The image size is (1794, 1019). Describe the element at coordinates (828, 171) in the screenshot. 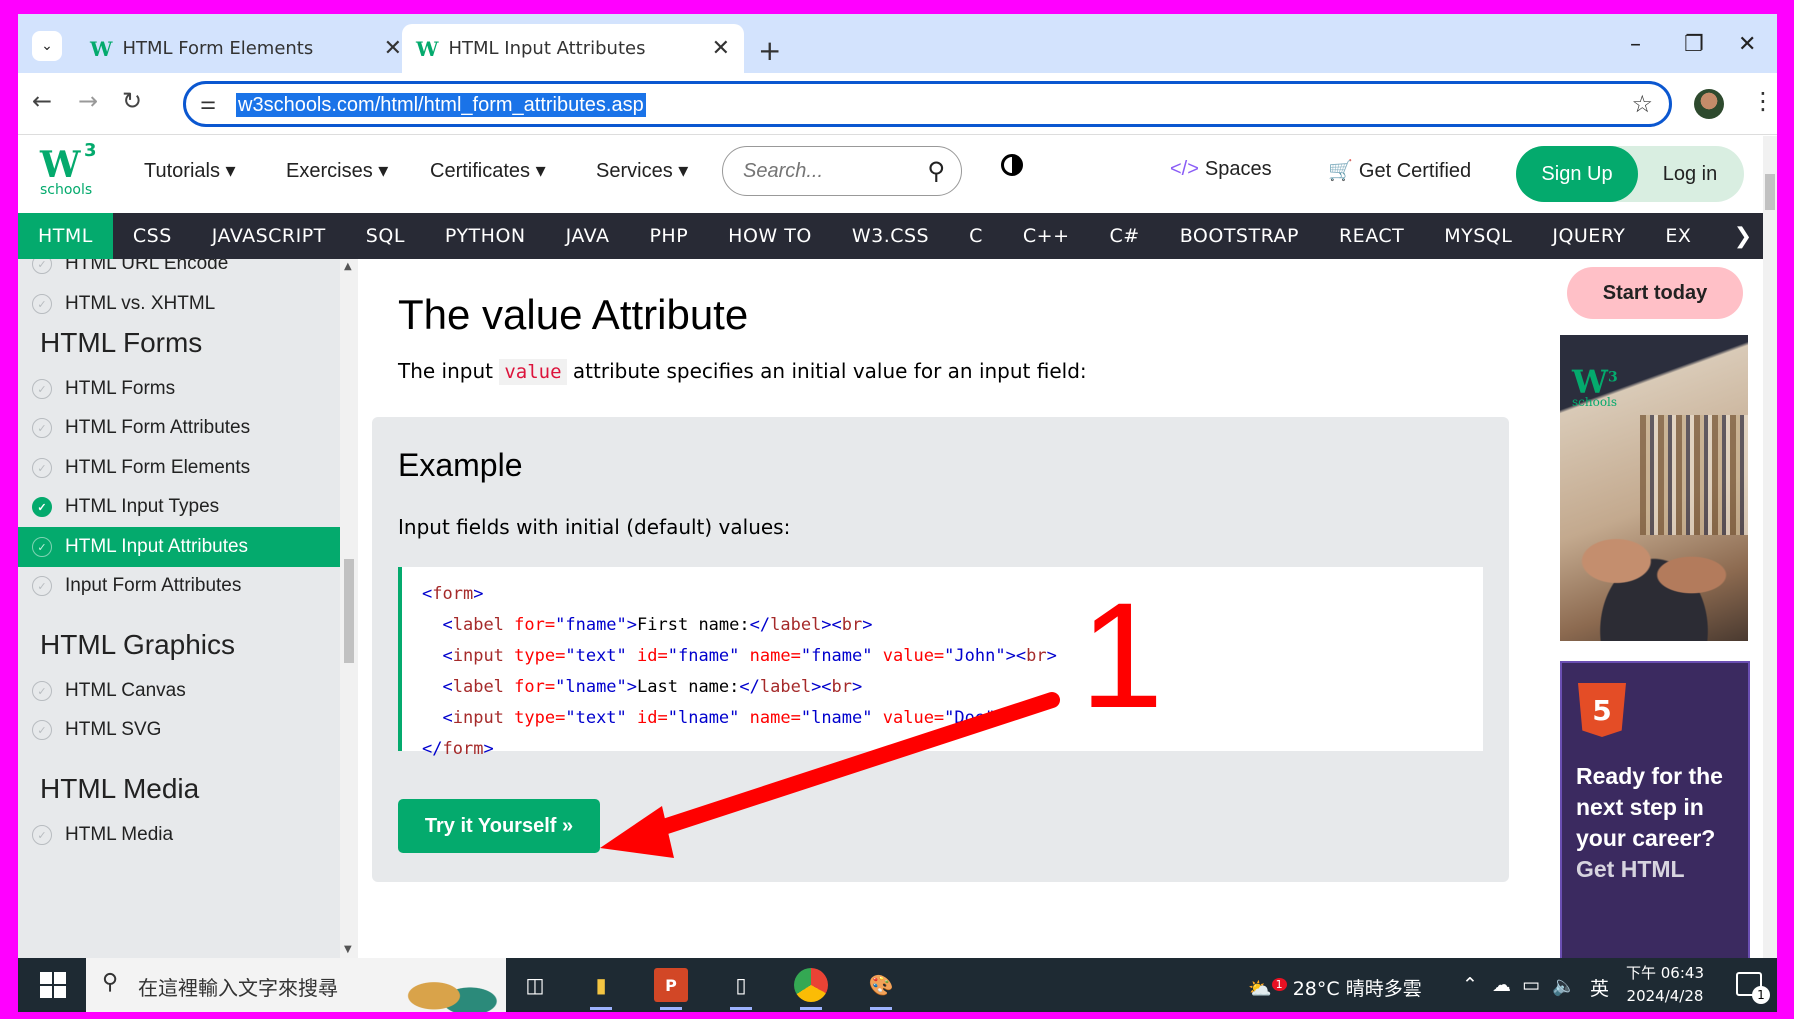

I see `search-input` at that location.